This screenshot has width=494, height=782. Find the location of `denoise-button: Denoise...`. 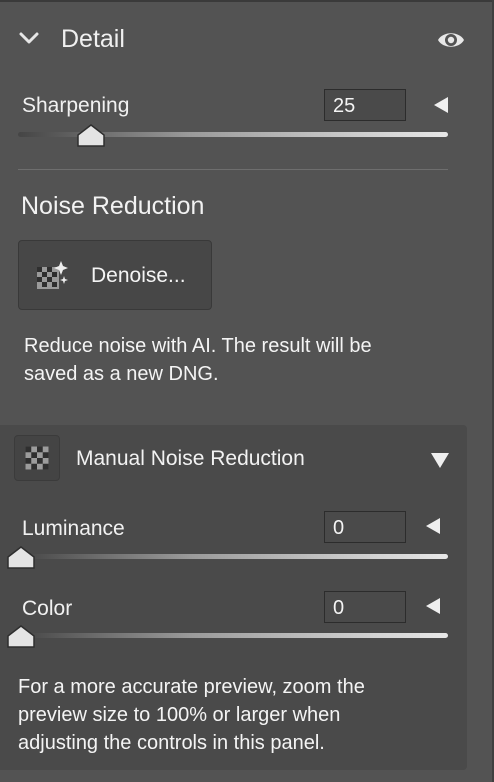

denoise-button: Denoise... is located at coordinates (115, 275).